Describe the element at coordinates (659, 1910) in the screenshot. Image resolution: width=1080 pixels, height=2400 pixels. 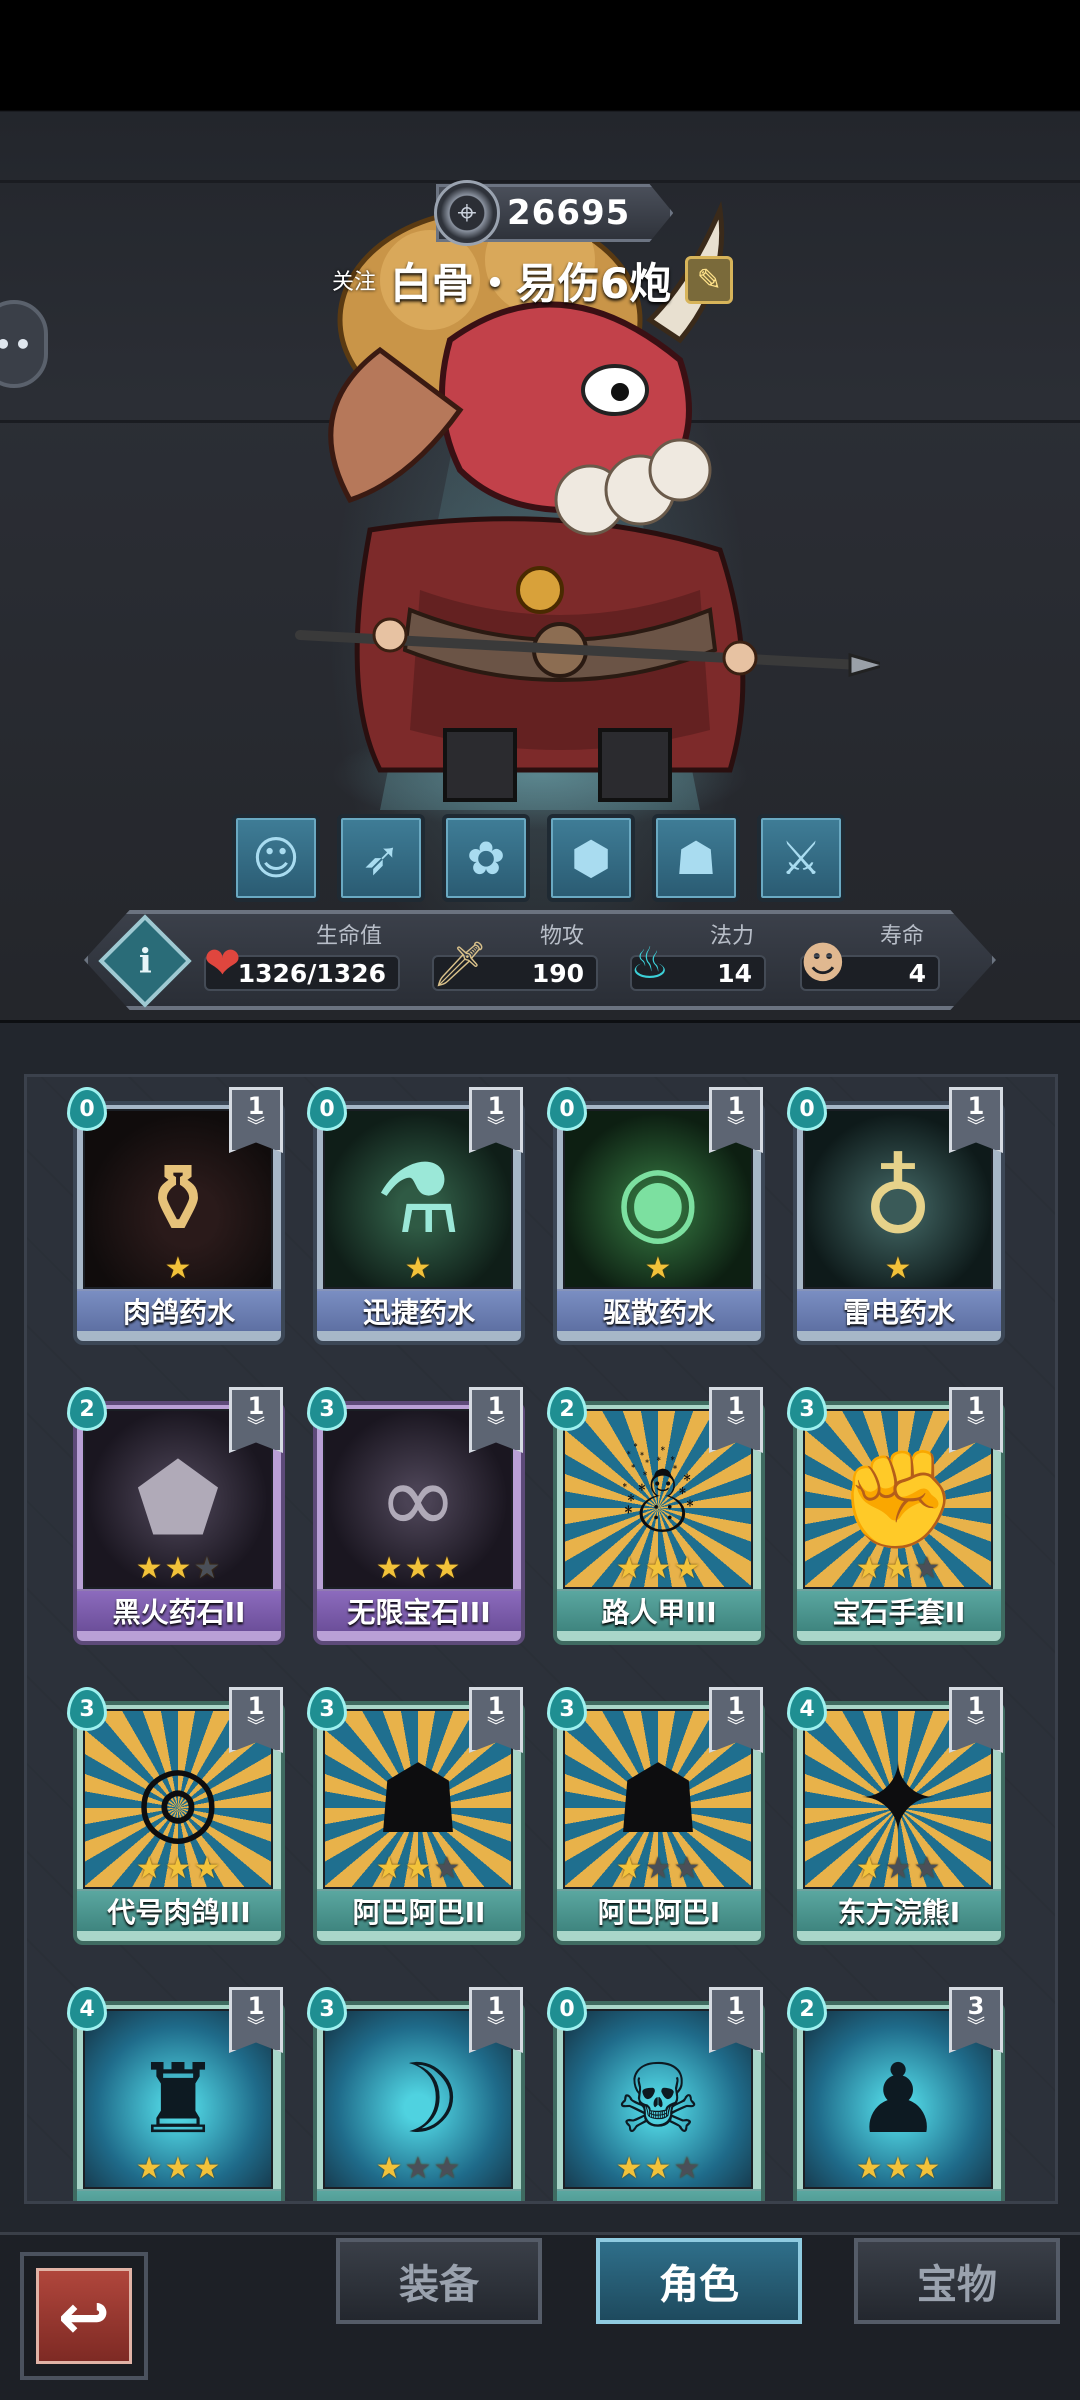
I see `card-name: 阿巴阿巴I` at that location.